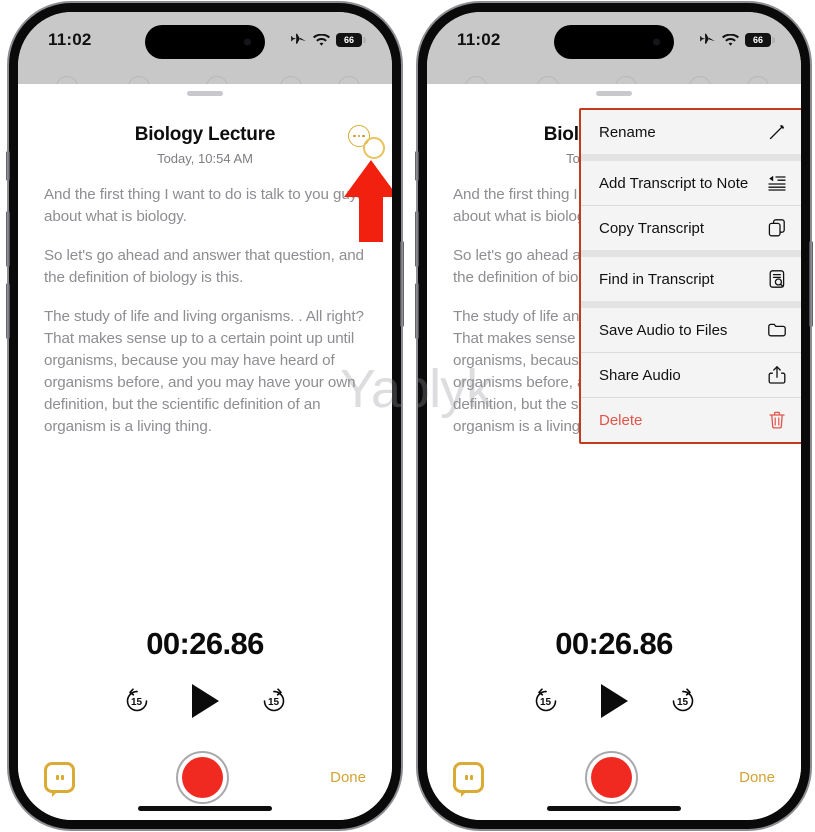 The image size is (815, 832). I want to click on menu-item-share-audio: Share Audio, so click(691, 375).